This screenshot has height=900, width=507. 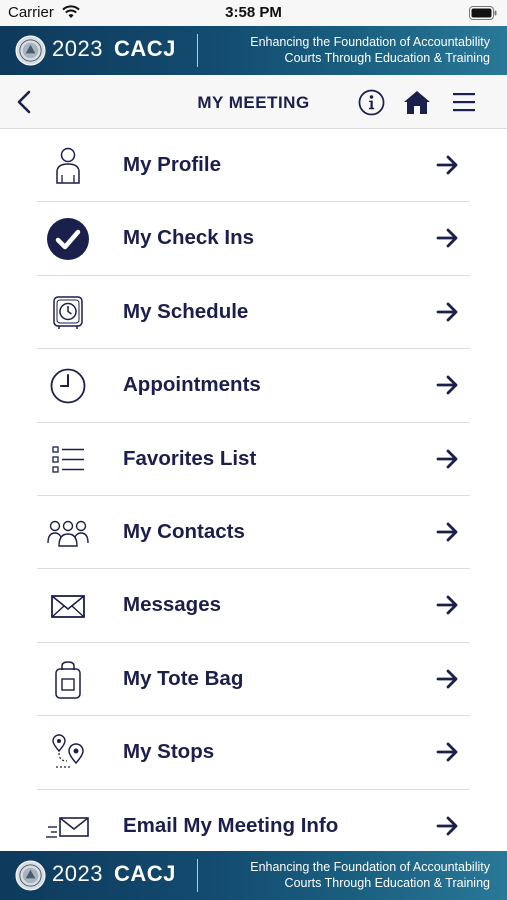 I want to click on checkmark-circle-icon, so click(x=68, y=239).